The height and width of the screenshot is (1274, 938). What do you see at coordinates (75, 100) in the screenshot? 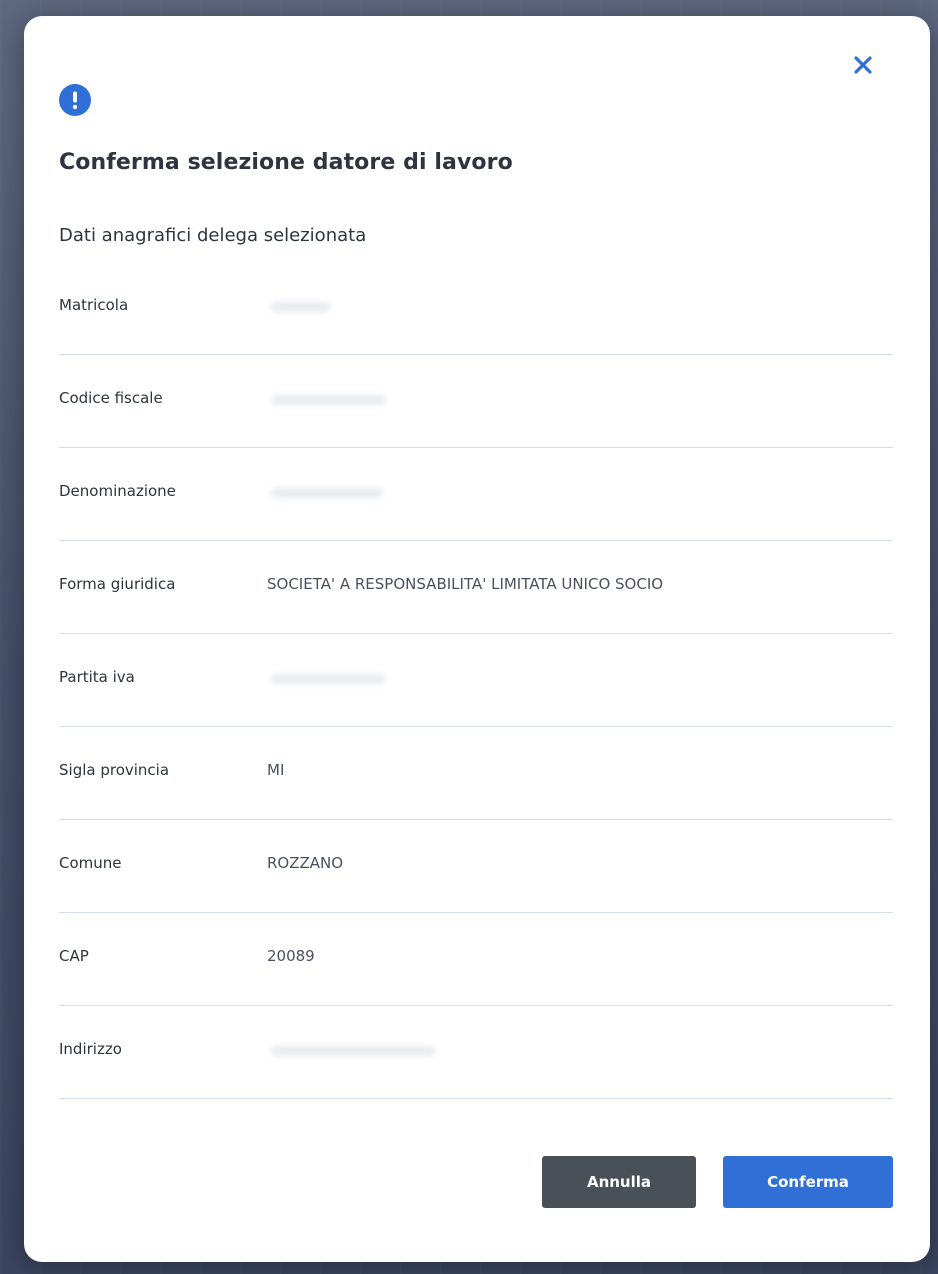
I see `exclamation-circle-icon` at bounding box center [75, 100].